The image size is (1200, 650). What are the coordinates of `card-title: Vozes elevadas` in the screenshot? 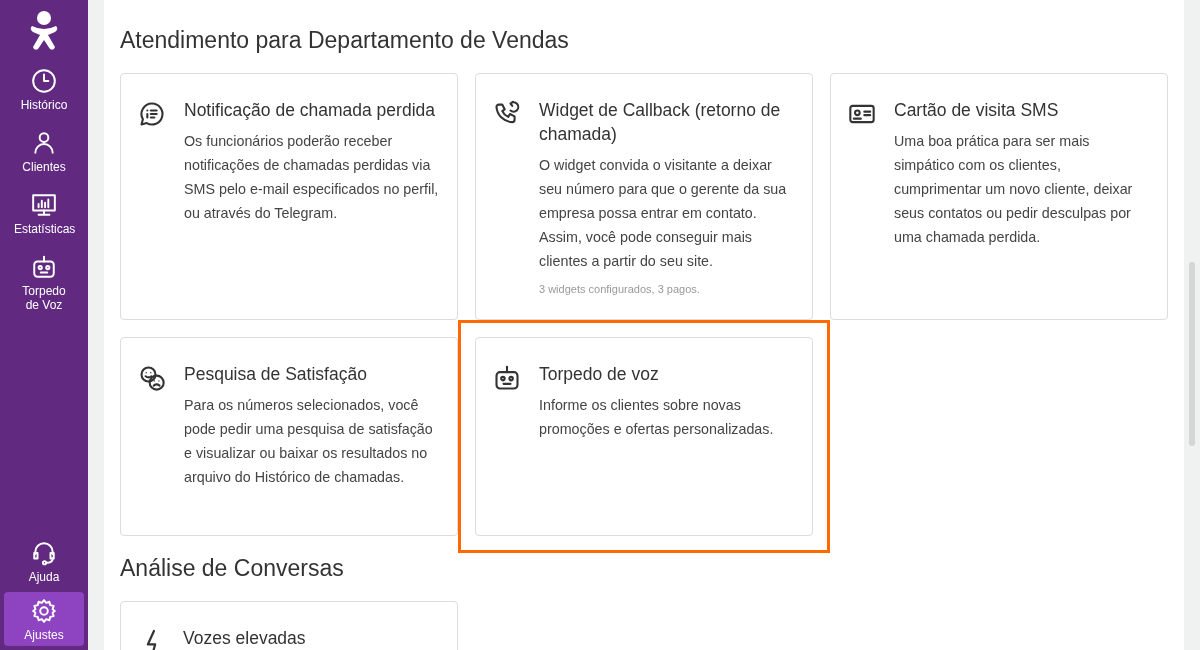 It's located at (245, 638).